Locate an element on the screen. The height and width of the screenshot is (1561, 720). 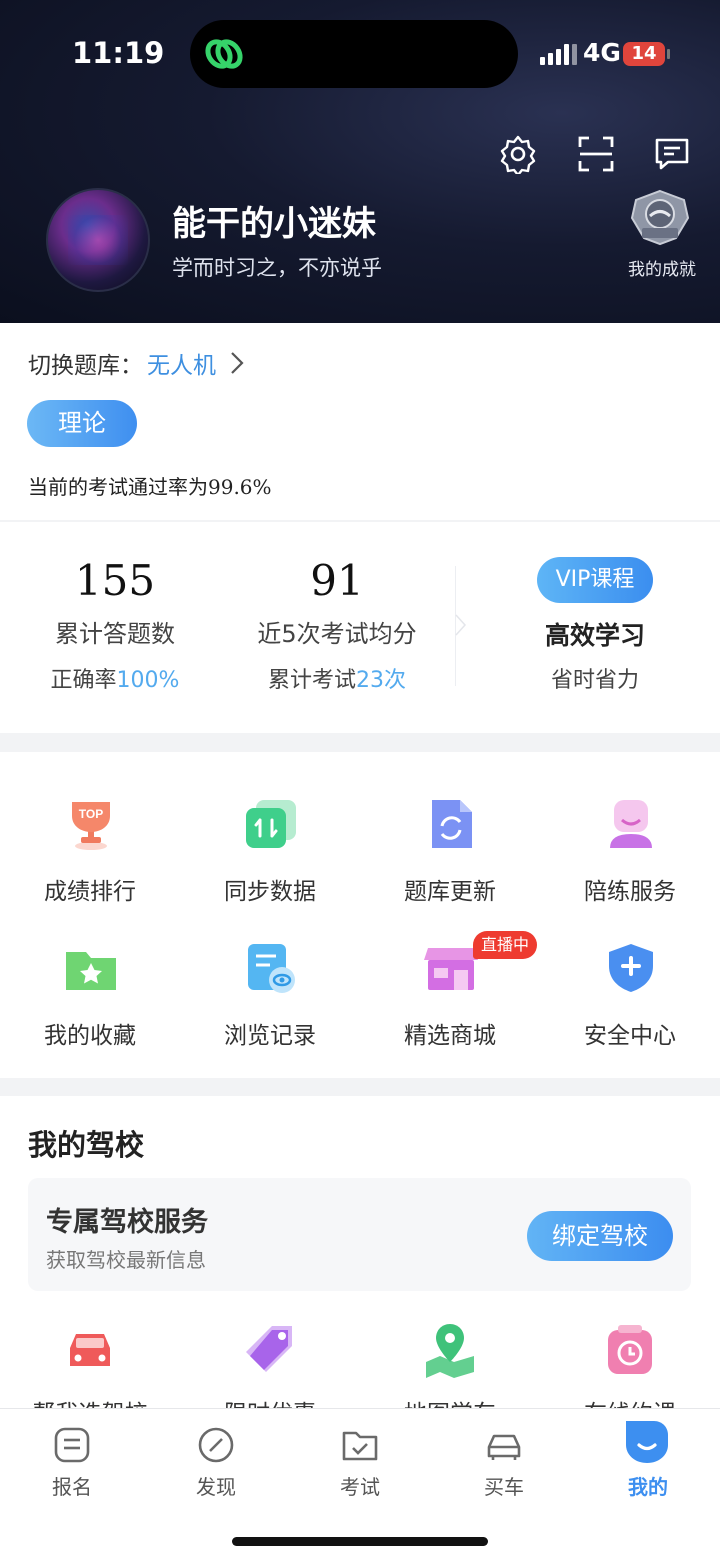
accuracy-text: 正确率100% is located at coordinates (115, 680).